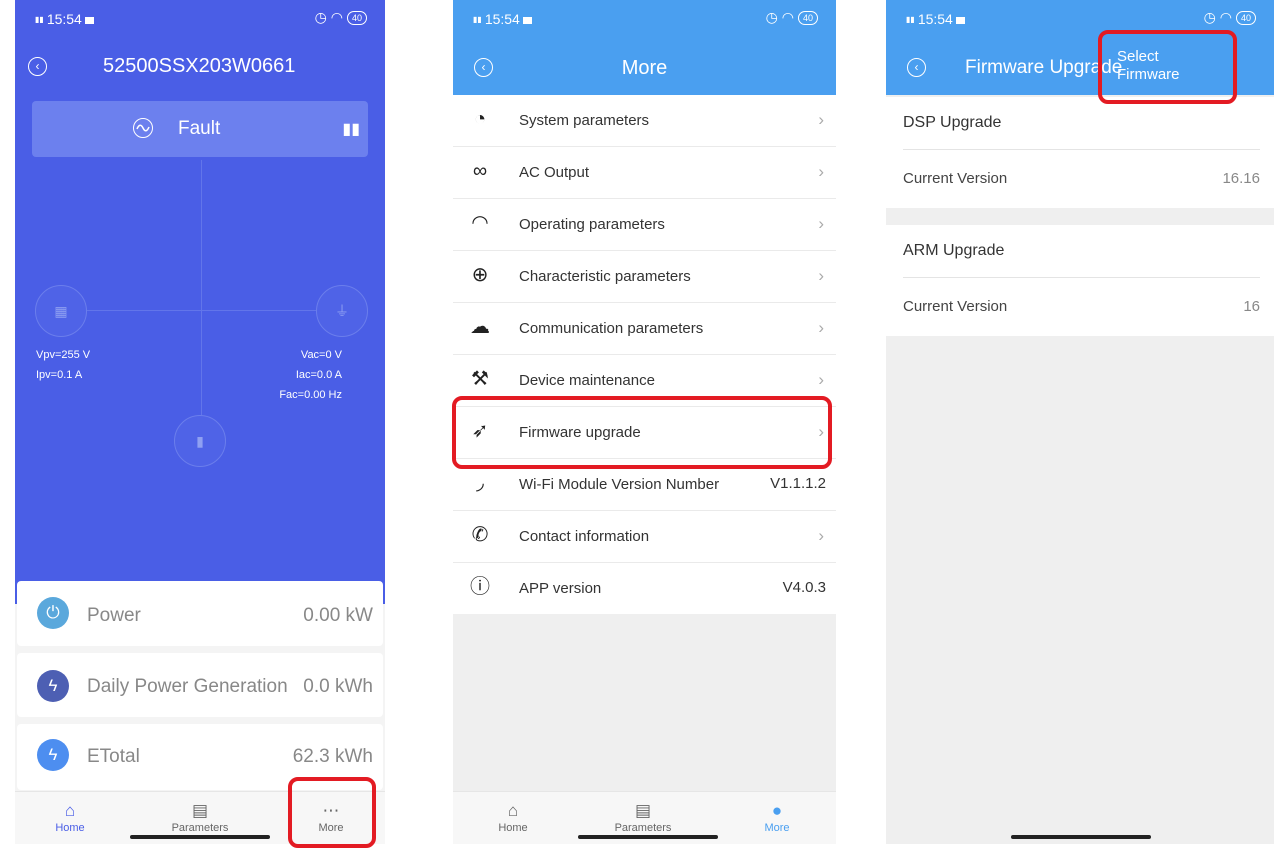 This screenshot has height=848, width=1274. Describe the element at coordinates (1081, 251) in the screenshot. I see `arm-upgrade-heading: ARM Upgrade` at that location.